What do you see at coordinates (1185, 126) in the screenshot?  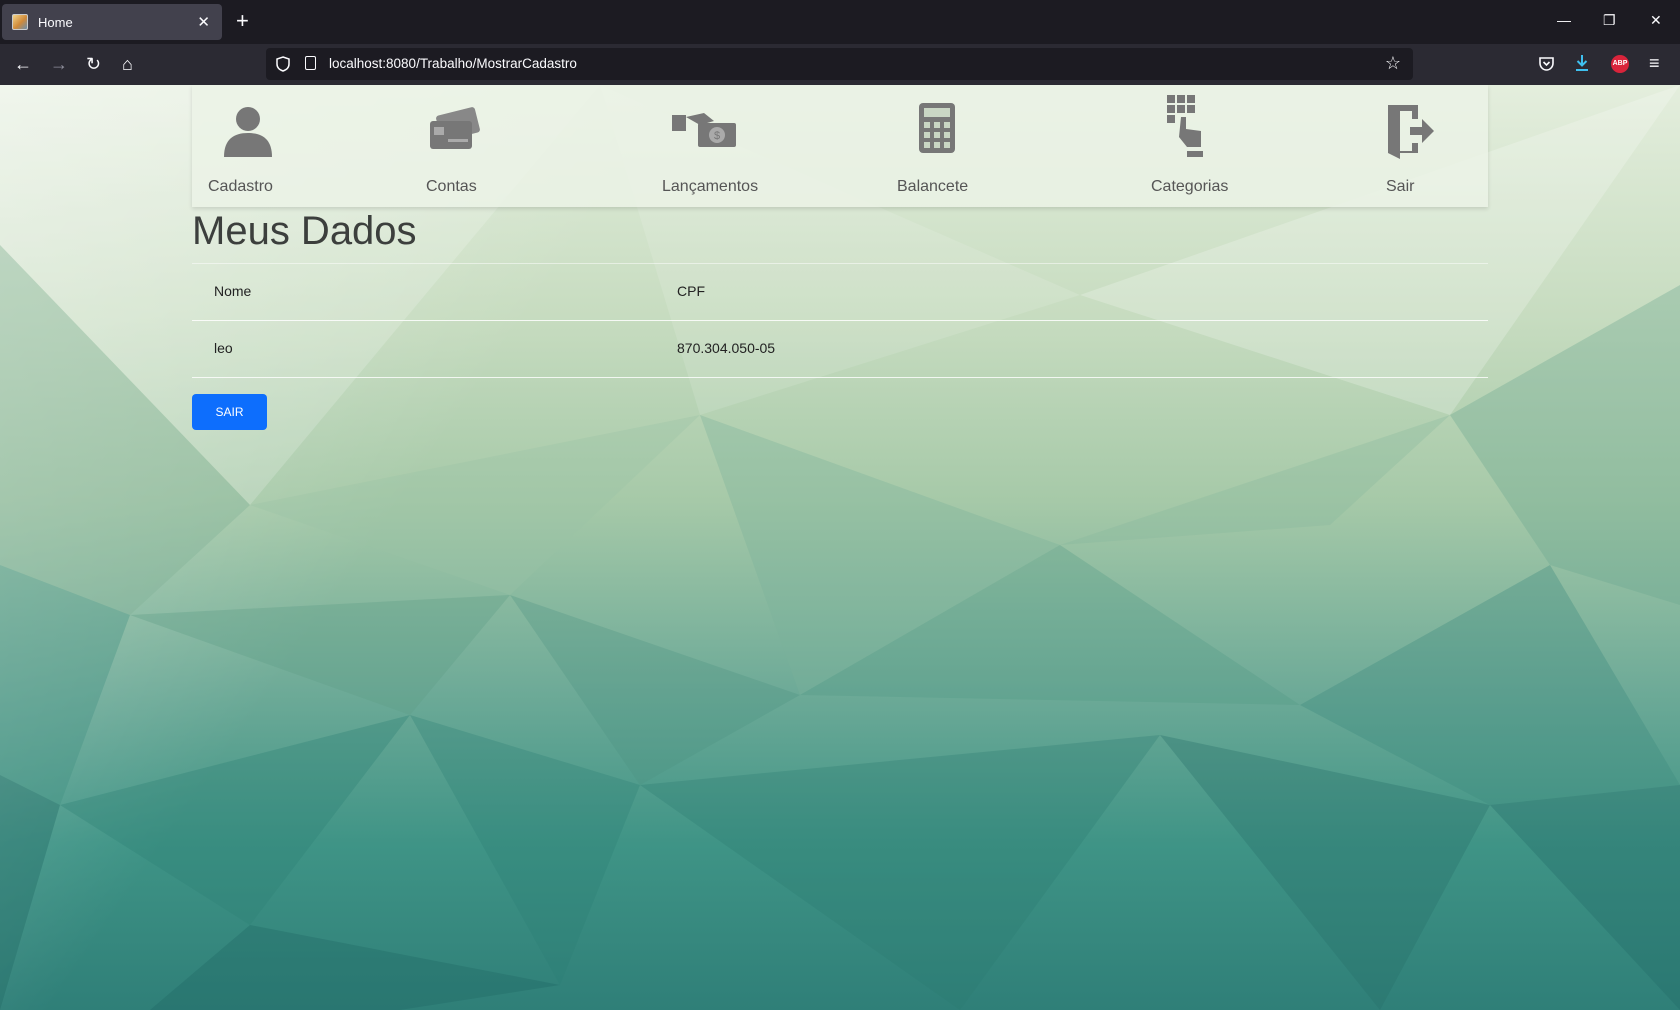 I see `grid-hand-icon` at bounding box center [1185, 126].